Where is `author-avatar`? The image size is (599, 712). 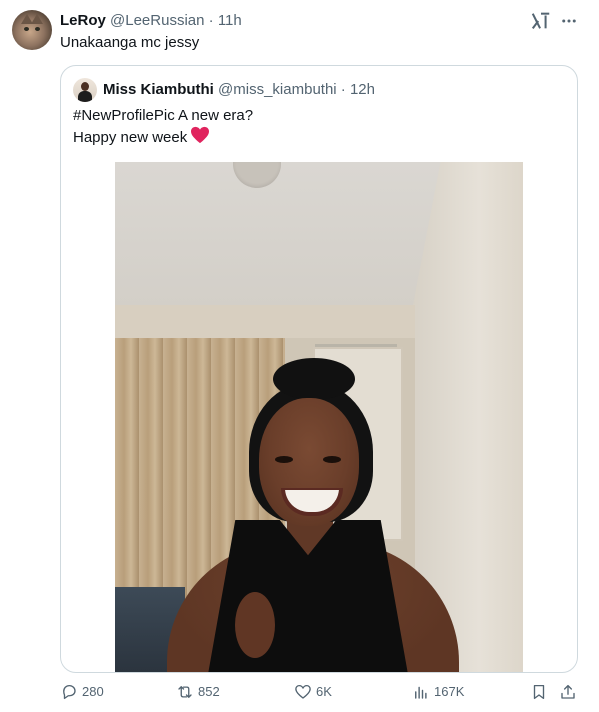
author-avatar is located at coordinates (32, 30).